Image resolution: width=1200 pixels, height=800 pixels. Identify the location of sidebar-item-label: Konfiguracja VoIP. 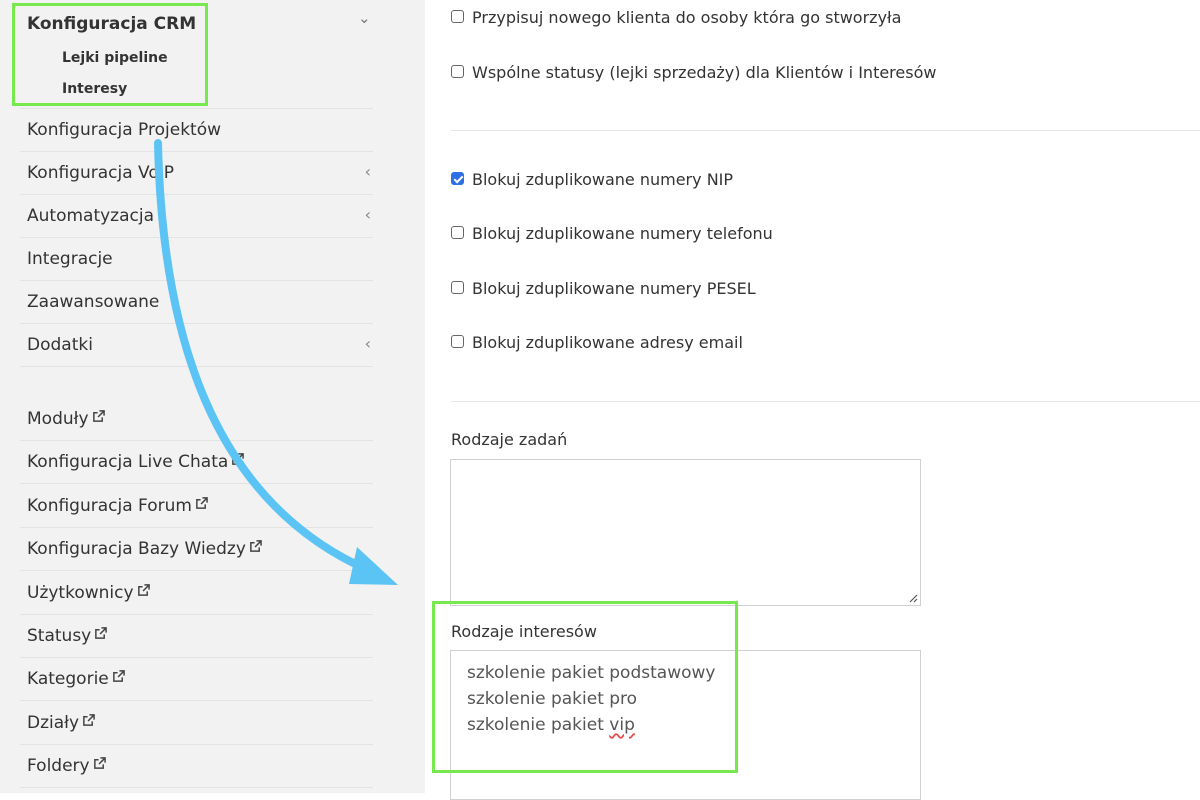
(101, 173).